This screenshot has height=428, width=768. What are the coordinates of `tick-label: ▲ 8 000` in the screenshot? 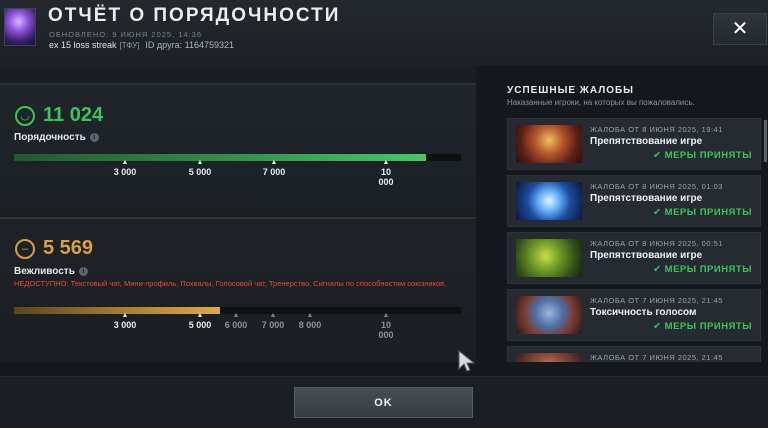 It's located at (310, 321).